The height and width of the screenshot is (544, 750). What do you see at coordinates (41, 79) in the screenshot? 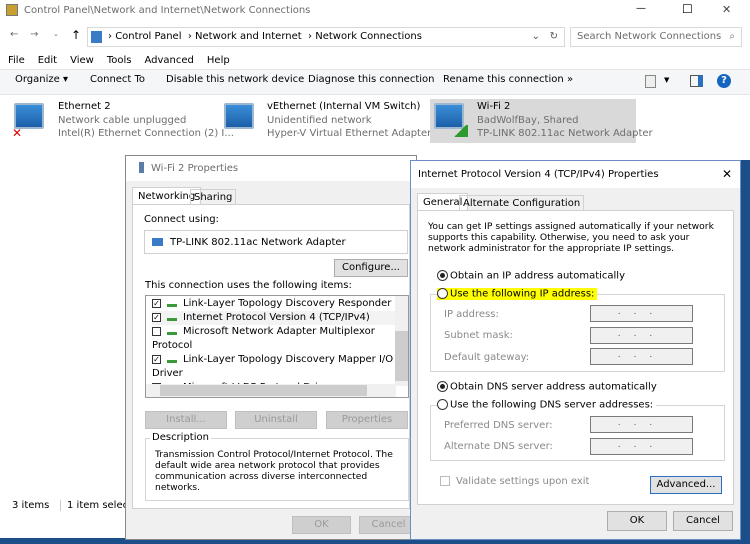
I see `organize-button: Organize ▾` at bounding box center [41, 79].